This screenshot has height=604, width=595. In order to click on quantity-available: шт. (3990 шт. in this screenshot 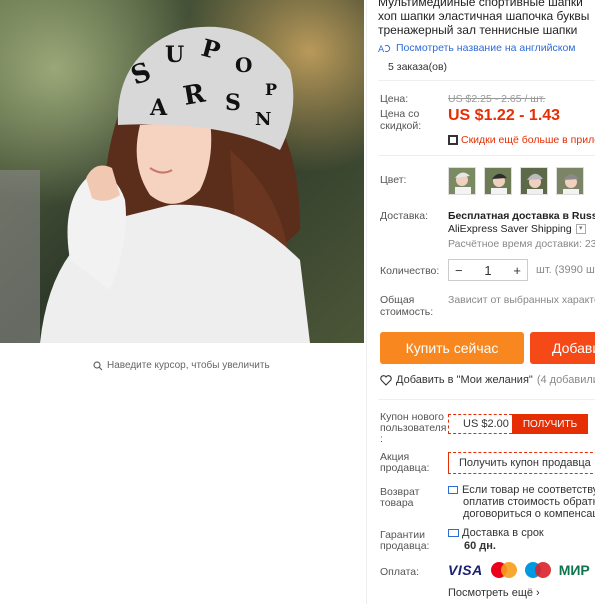, I will do `click(565, 270)`.